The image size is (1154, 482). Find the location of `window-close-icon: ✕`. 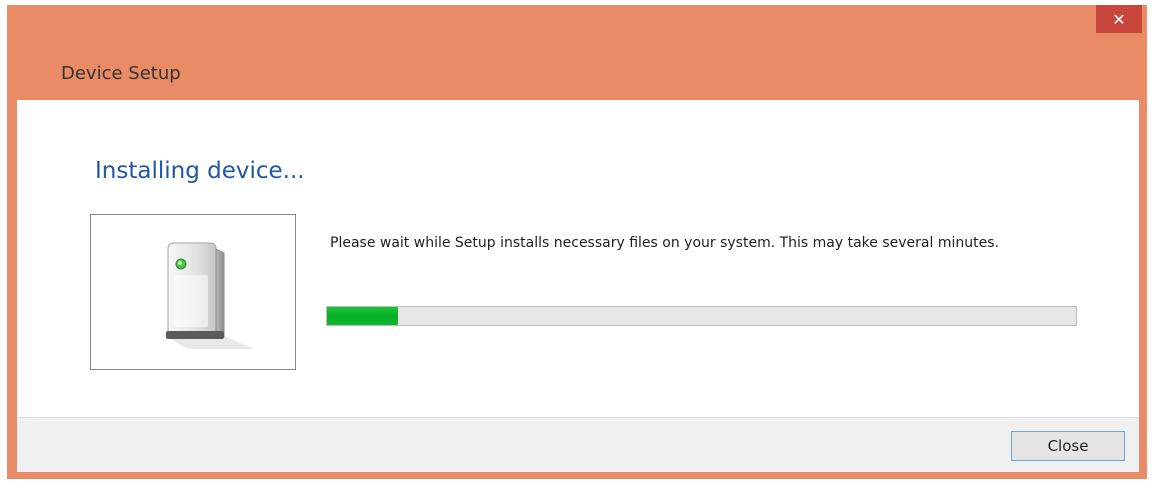

window-close-icon: ✕ is located at coordinates (1119, 19).